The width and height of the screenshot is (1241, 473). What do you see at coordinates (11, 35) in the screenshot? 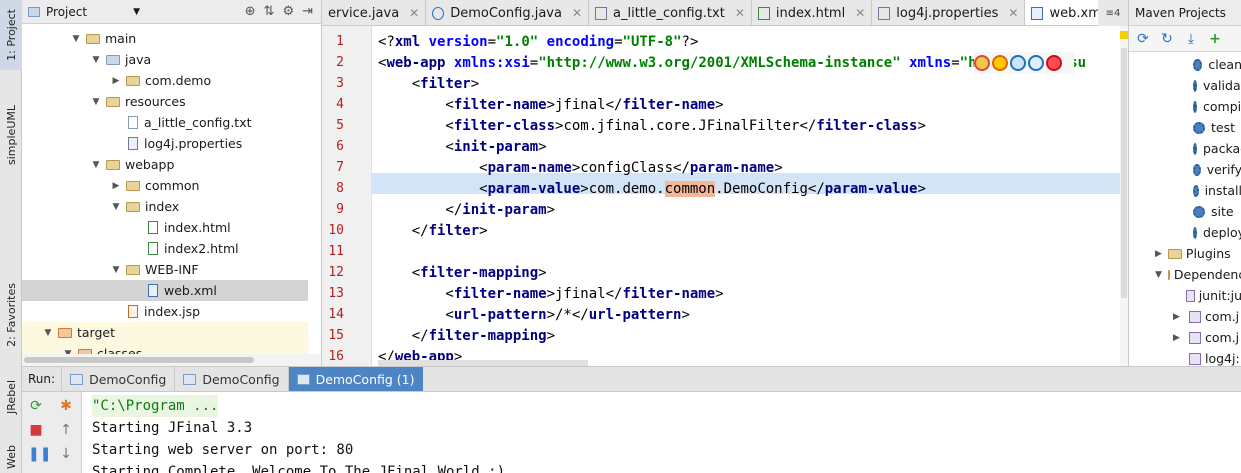
I see `tool-tab-project: 1: Project` at bounding box center [11, 35].